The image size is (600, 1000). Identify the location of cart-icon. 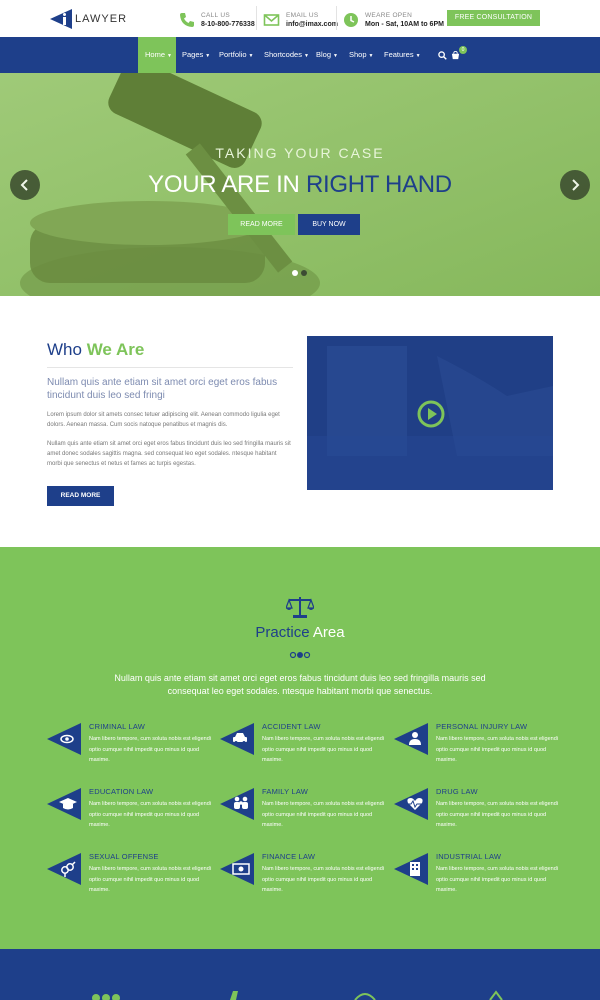
(455, 55).